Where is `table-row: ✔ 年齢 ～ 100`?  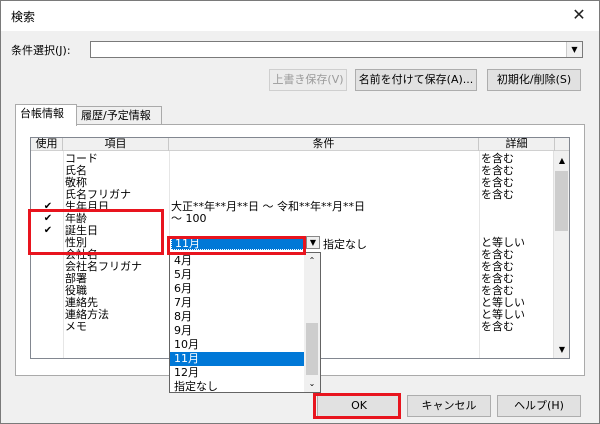 table-row: ✔ 年齢 ～ 100 is located at coordinates (293, 219).